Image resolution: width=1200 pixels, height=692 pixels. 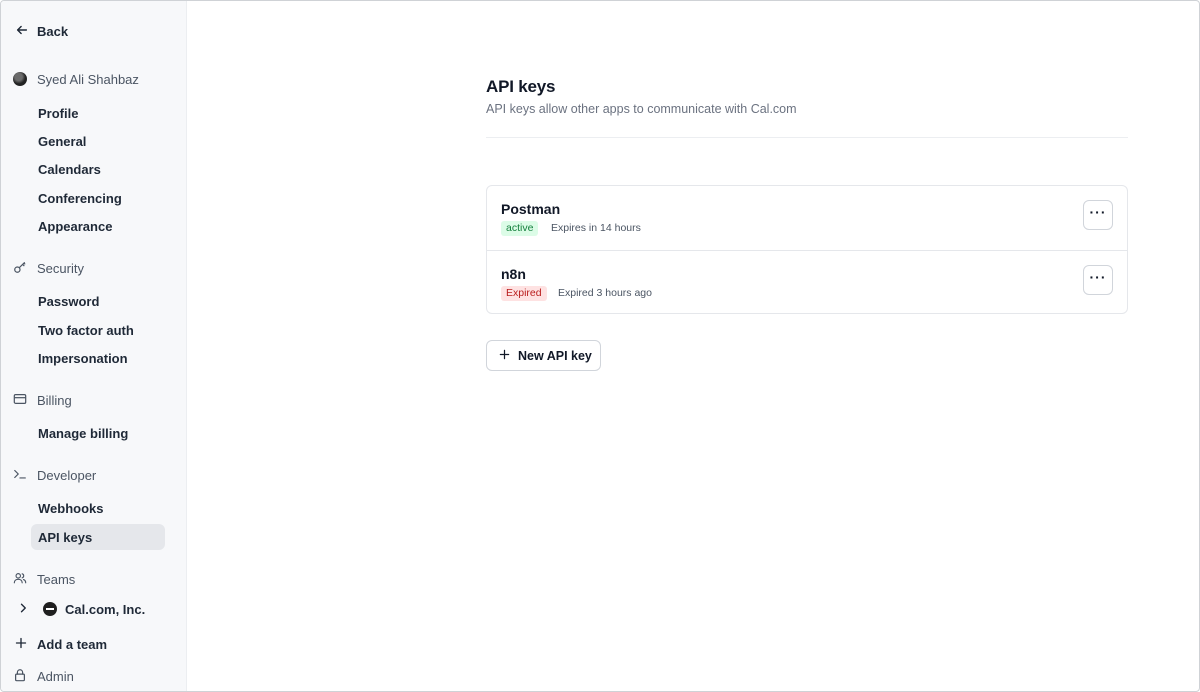 I want to click on sidebar-item-profile: Profile, so click(x=98, y=113).